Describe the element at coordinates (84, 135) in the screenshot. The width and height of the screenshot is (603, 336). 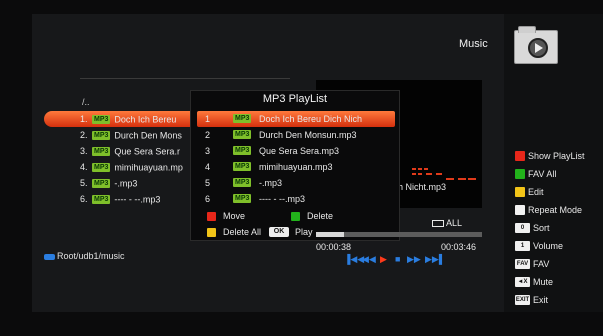
I see `file-number: 2.` at that location.